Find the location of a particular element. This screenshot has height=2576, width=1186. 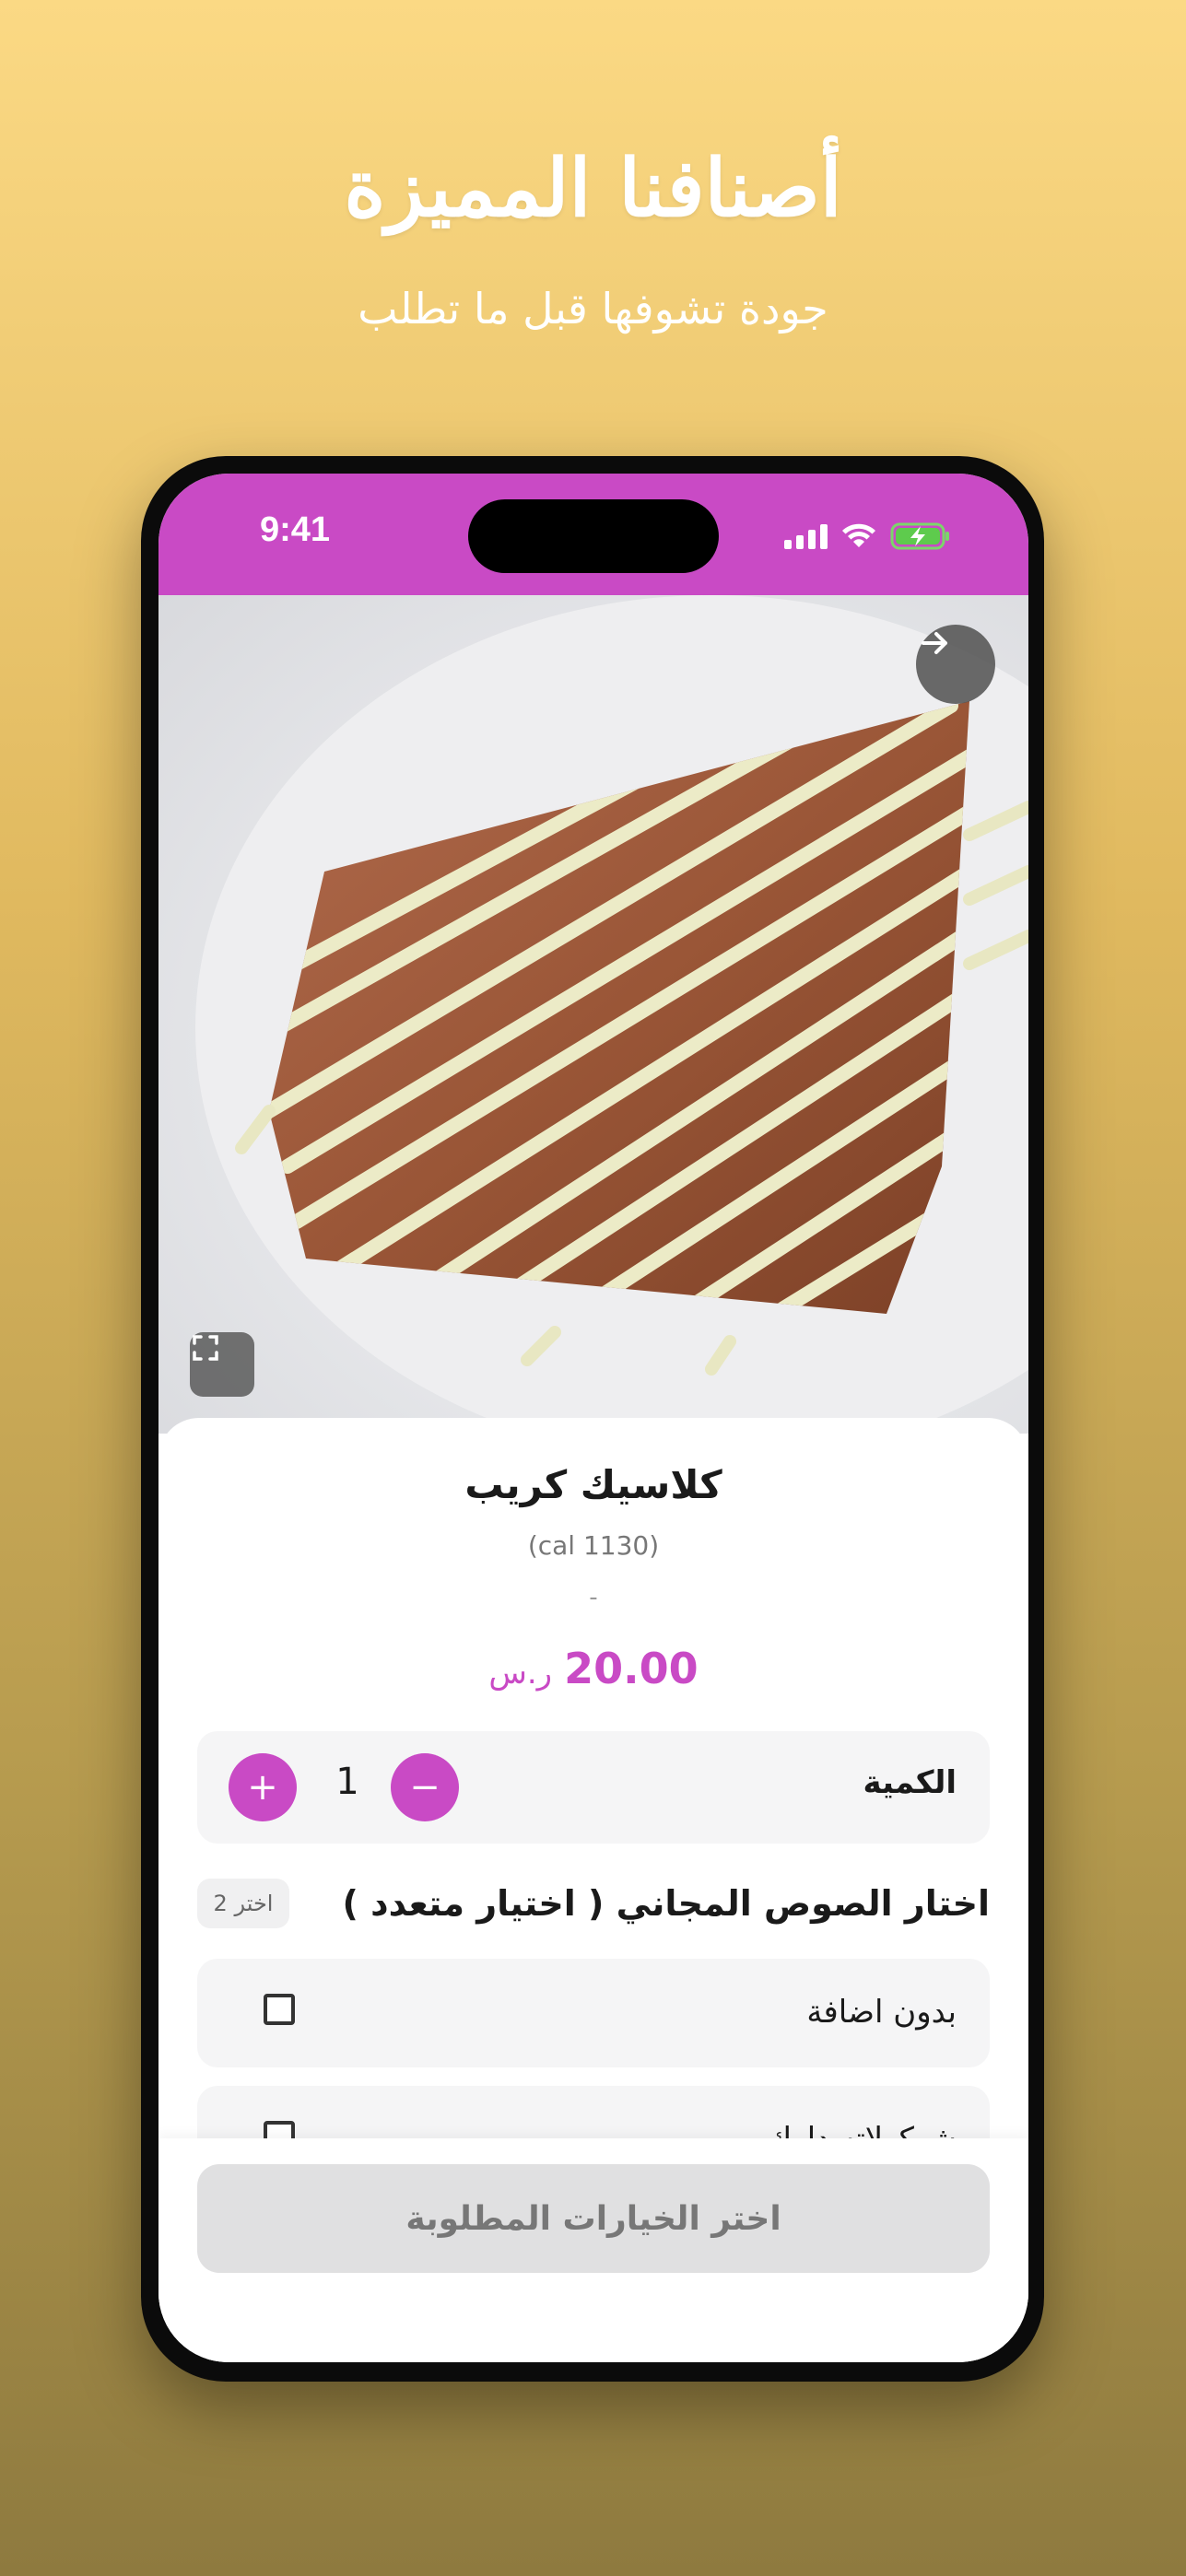

expand-icon is located at coordinates (205, 1348).